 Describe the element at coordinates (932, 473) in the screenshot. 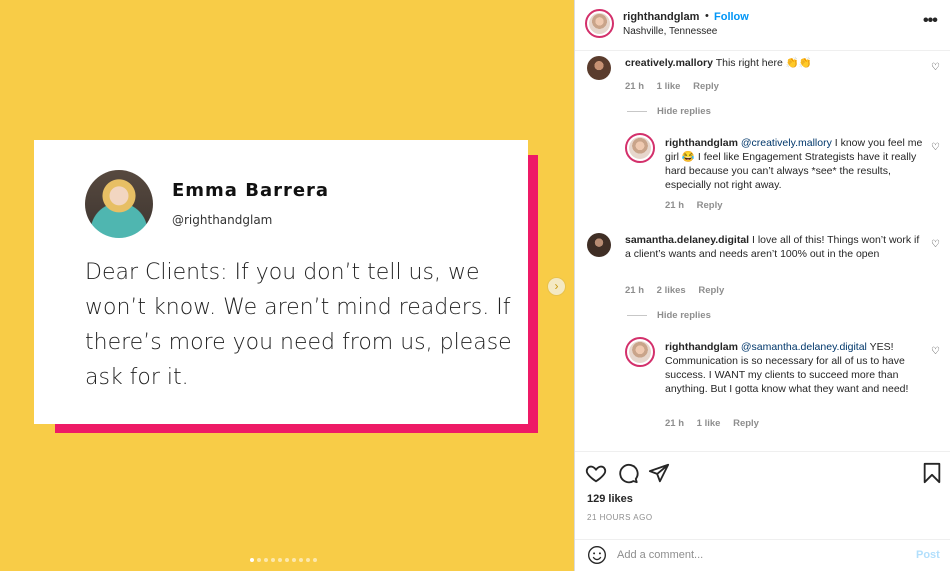

I see `bookmark-icon` at that location.